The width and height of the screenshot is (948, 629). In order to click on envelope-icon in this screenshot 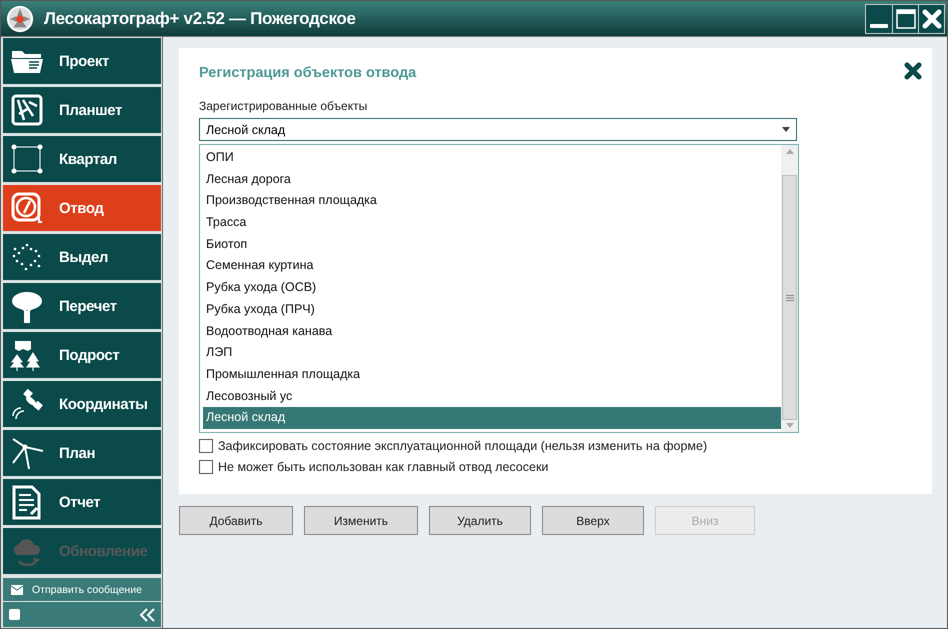, I will do `click(17, 589)`.